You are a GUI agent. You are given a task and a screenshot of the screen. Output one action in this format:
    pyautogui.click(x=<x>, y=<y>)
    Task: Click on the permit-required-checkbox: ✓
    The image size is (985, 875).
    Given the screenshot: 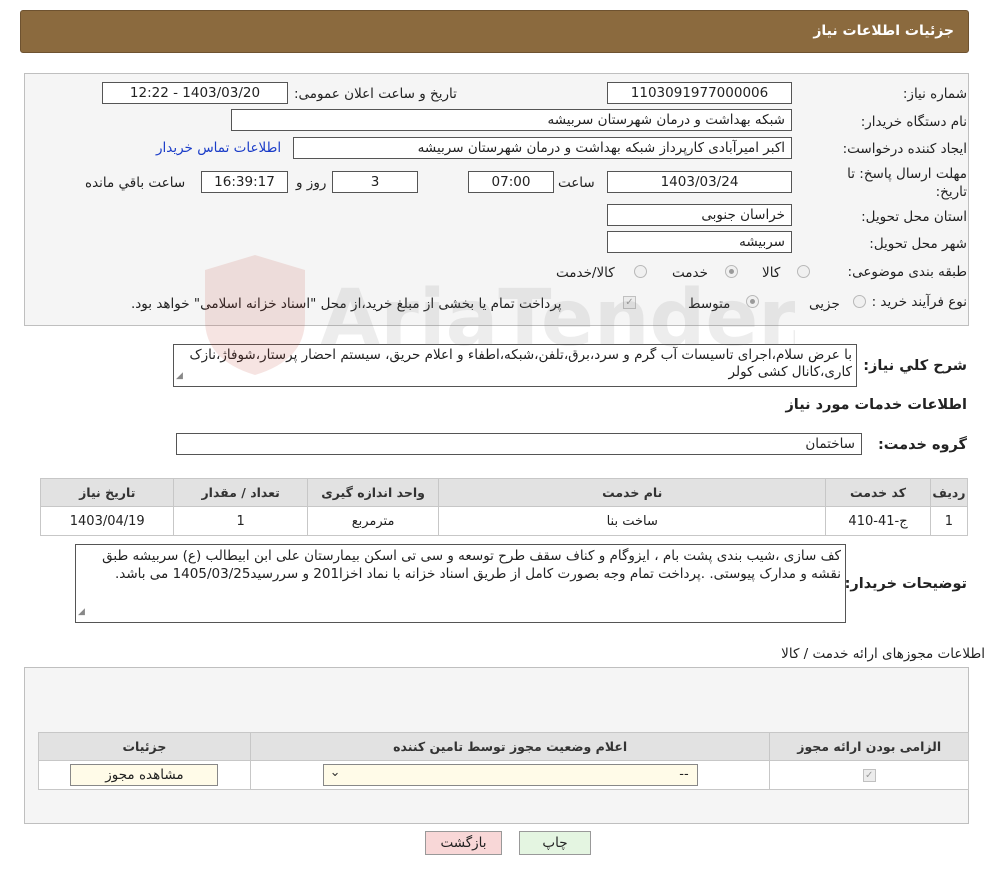 What is the action you would take?
    pyautogui.click(x=869, y=775)
    